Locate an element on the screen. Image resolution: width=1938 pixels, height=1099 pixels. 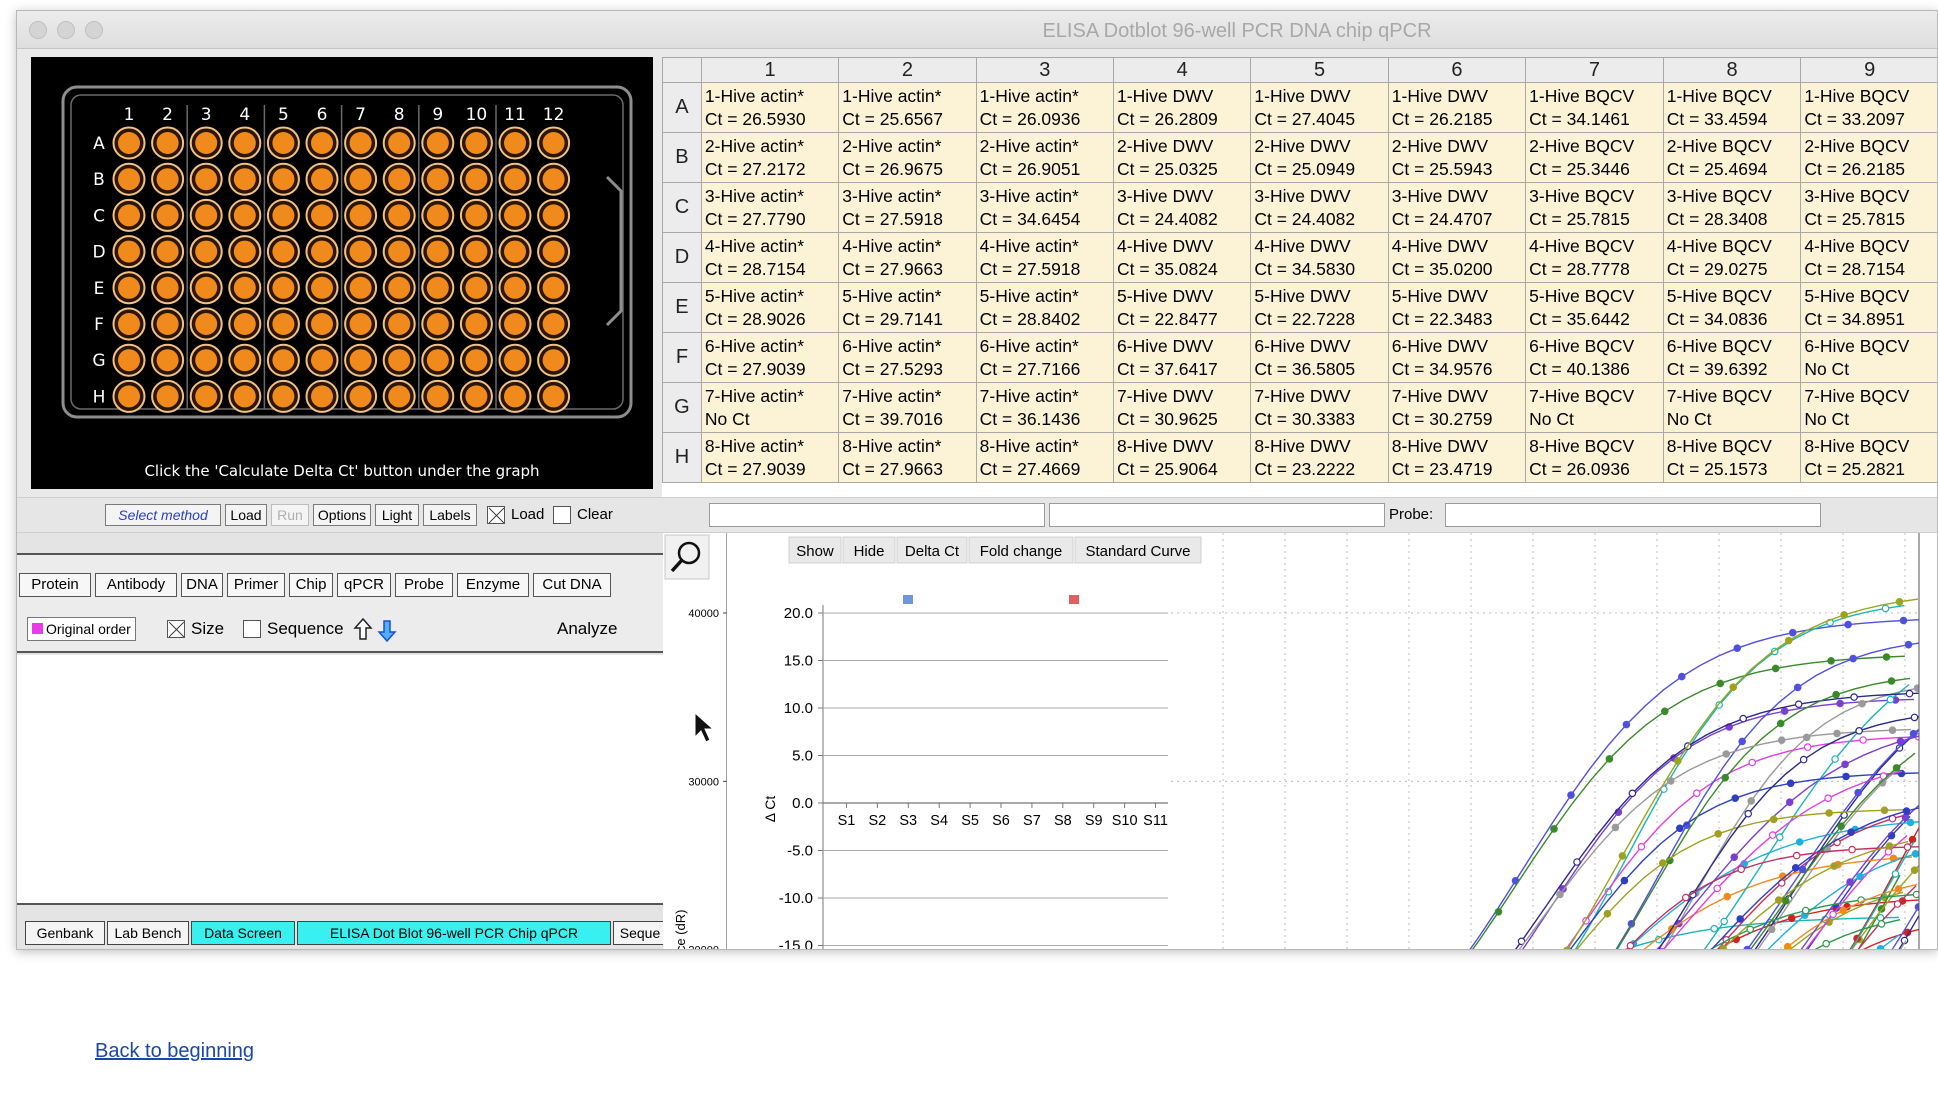
grid-cell: 4-Hive DWV Ct = 34.5830 is located at coordinates (1319, 257).